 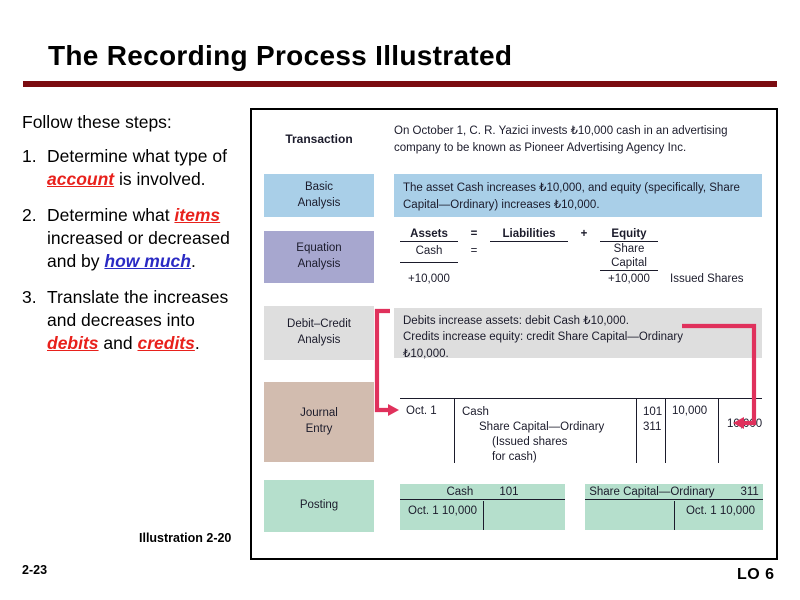 I want to click on t-account-number: 101, so click(x=509, y=492).